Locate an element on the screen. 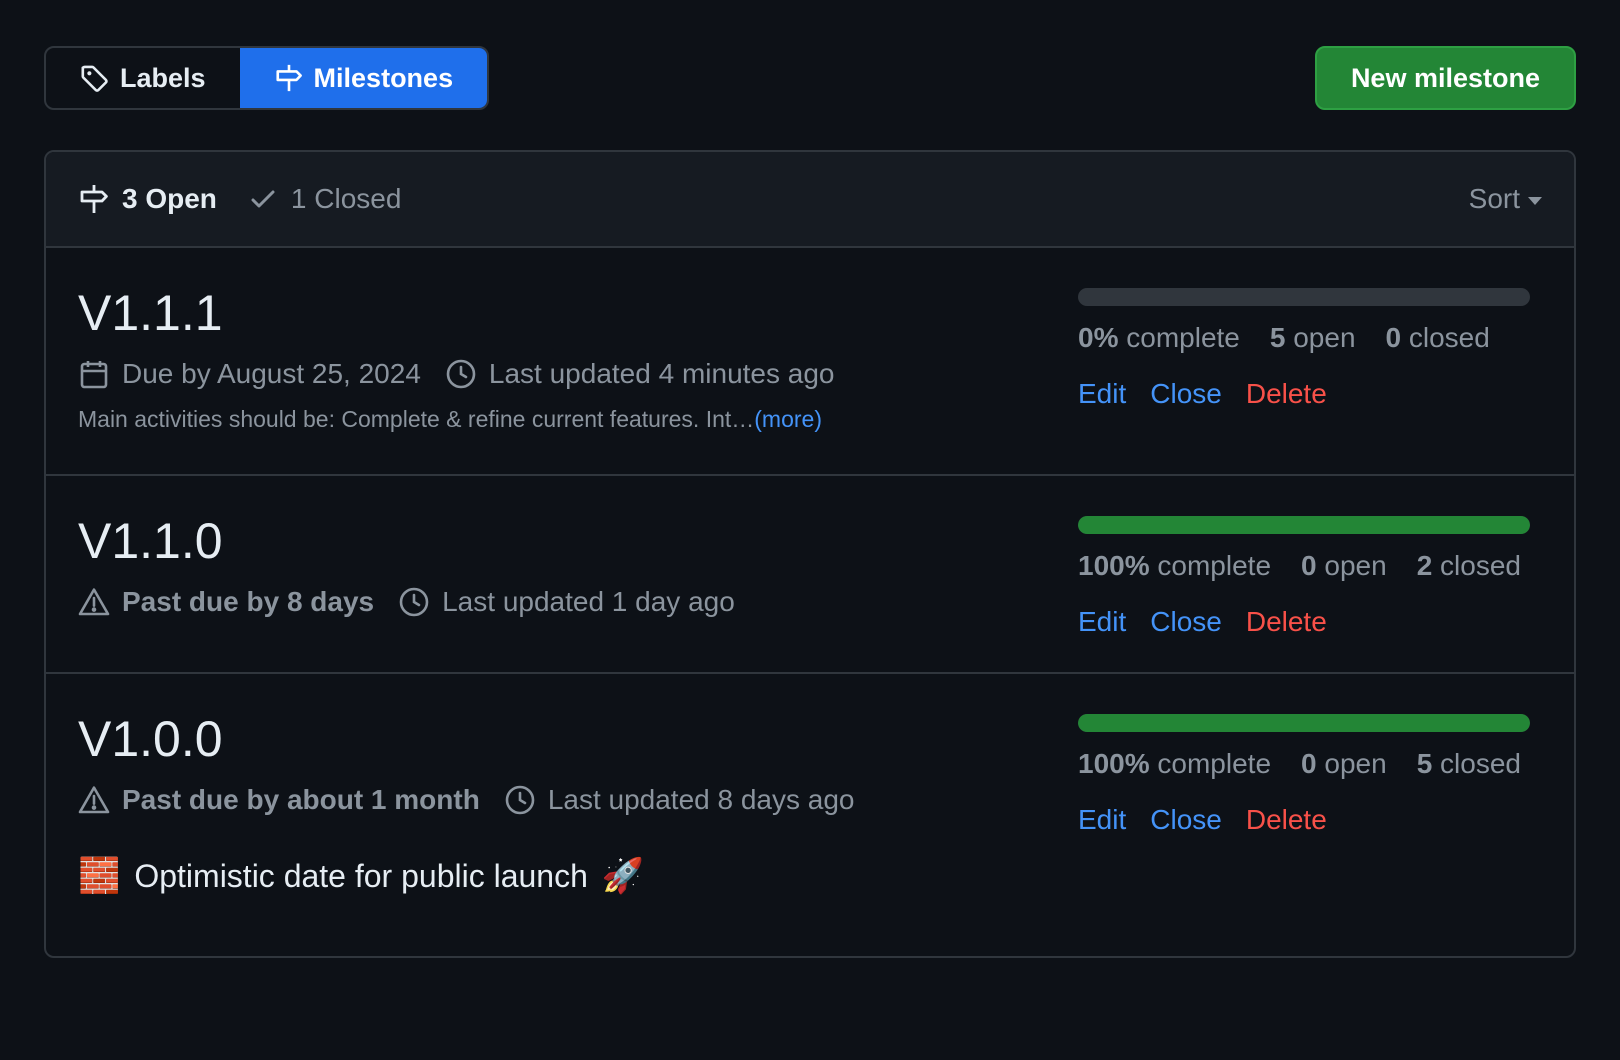 The height and width of the screenshot is (1060, 1620). progress-stats: 0% complete 5 open 0 closed is located at coordinates (1304, 338).